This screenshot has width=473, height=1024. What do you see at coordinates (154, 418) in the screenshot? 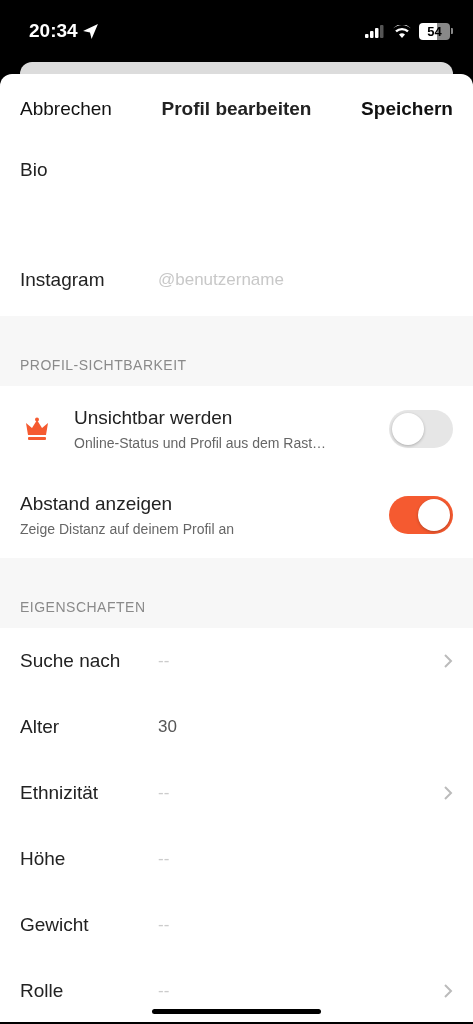
I see `setting-title: Unsichtbar werden` at bounding box center [154, 418].